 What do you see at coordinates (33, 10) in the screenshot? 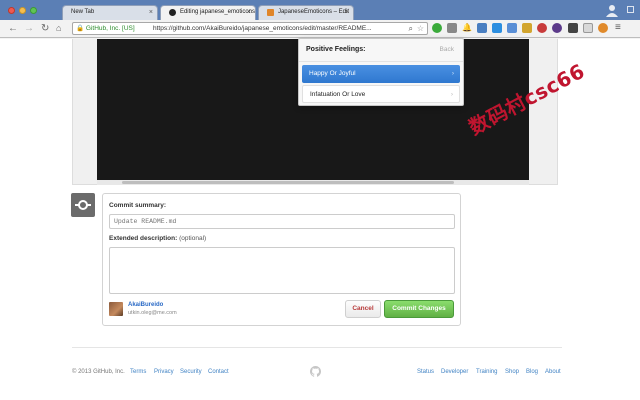
I see `zoom-window-icon` at bounding box center [33, 10].